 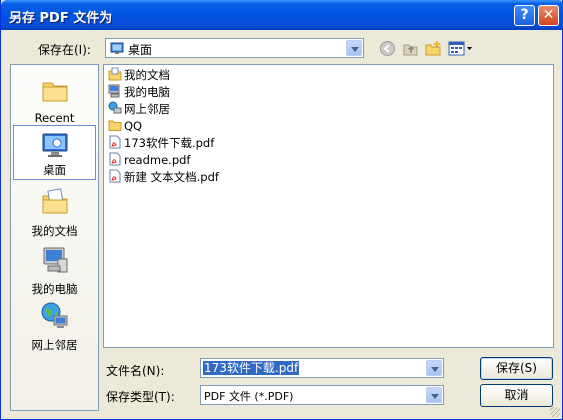 What do you see at coordinates (322, 395) in the screenshot?
I see `filetype-combo: PDF 文件 (*.PDF)` at bounding box center [322, 395].